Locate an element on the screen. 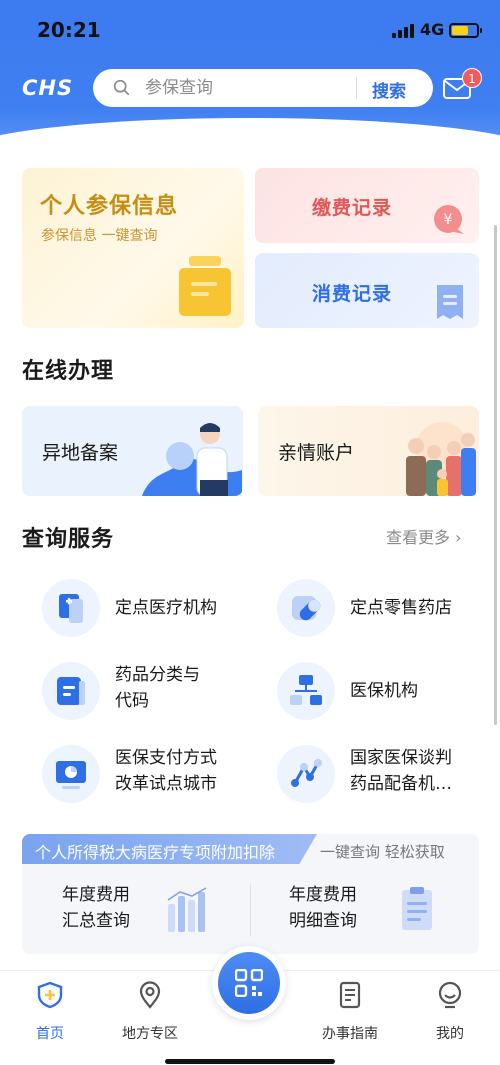 This screenshot has width=500, height=1065. view-more-label: 查看更多 is located at coordinates (418, 537).